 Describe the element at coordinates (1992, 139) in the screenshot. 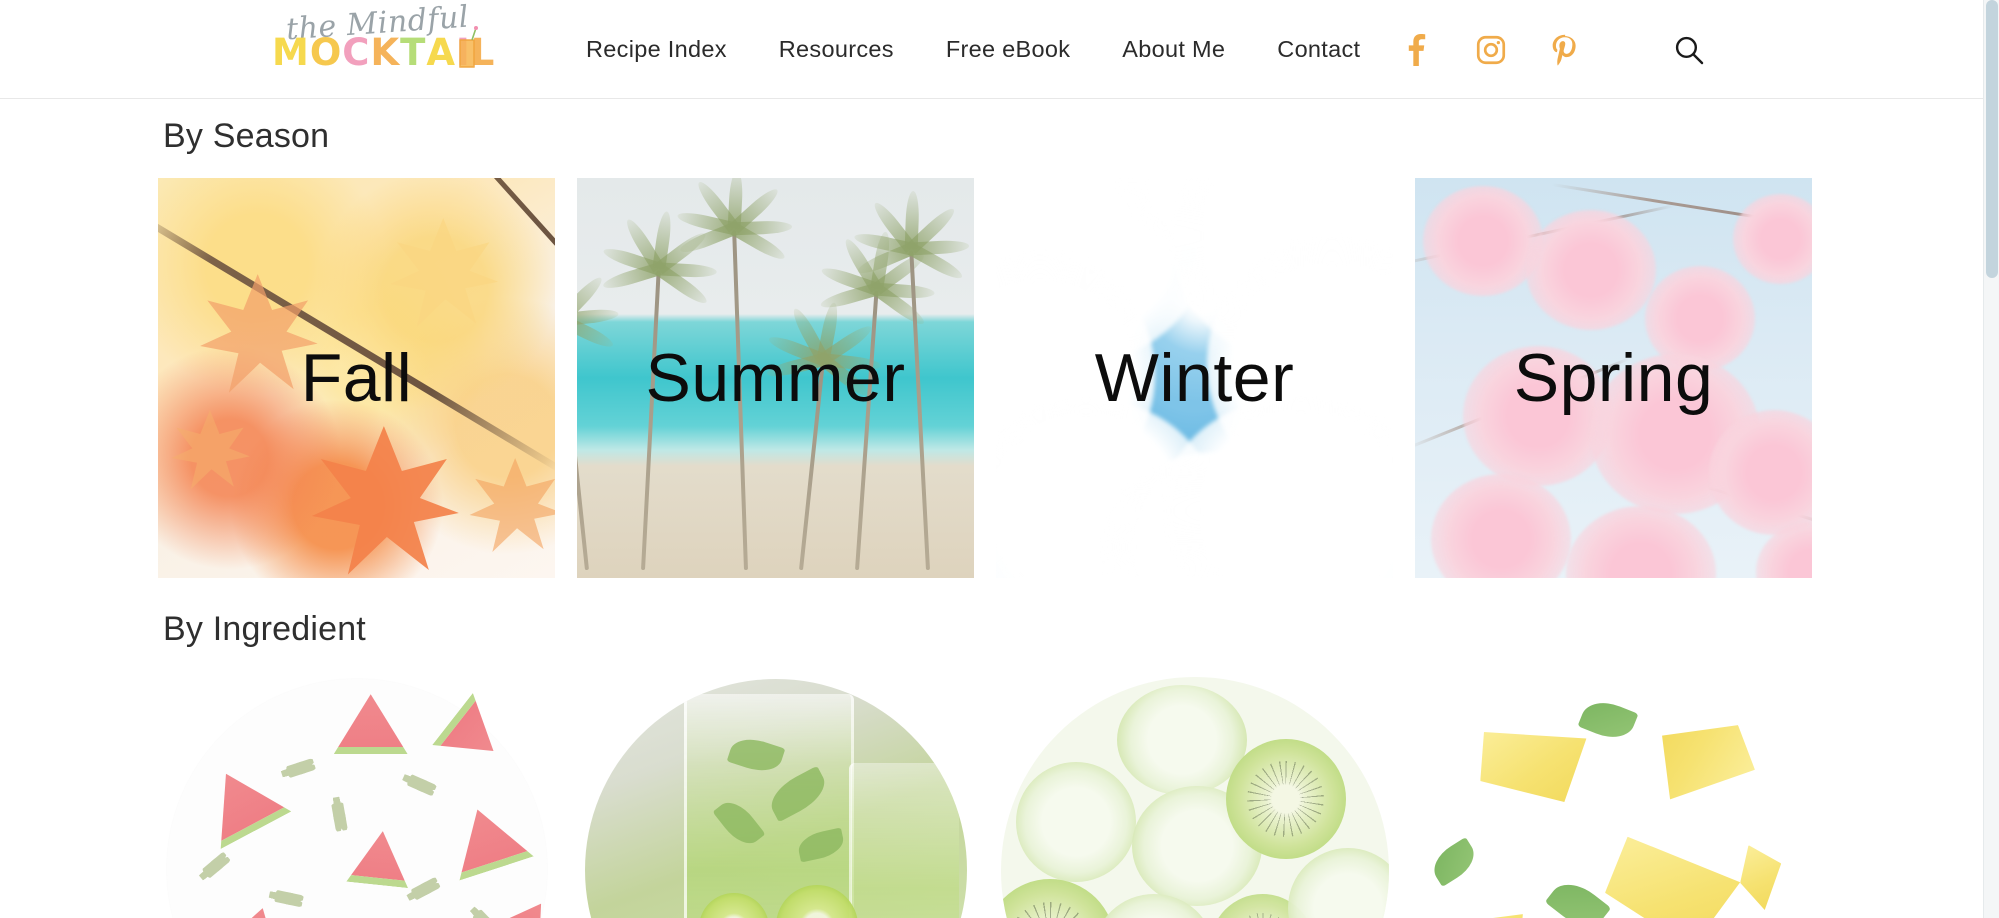

I see `page-scrollbar-thumb` at that location.